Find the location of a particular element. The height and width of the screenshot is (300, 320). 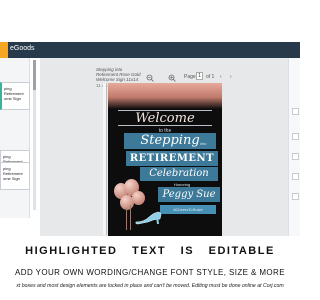

retirement-text: RETIREMENT is located at coordinates (172, 158).